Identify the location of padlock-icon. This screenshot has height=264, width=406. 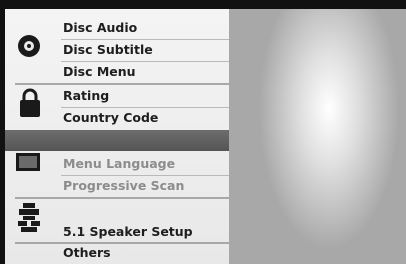
(30, 105).